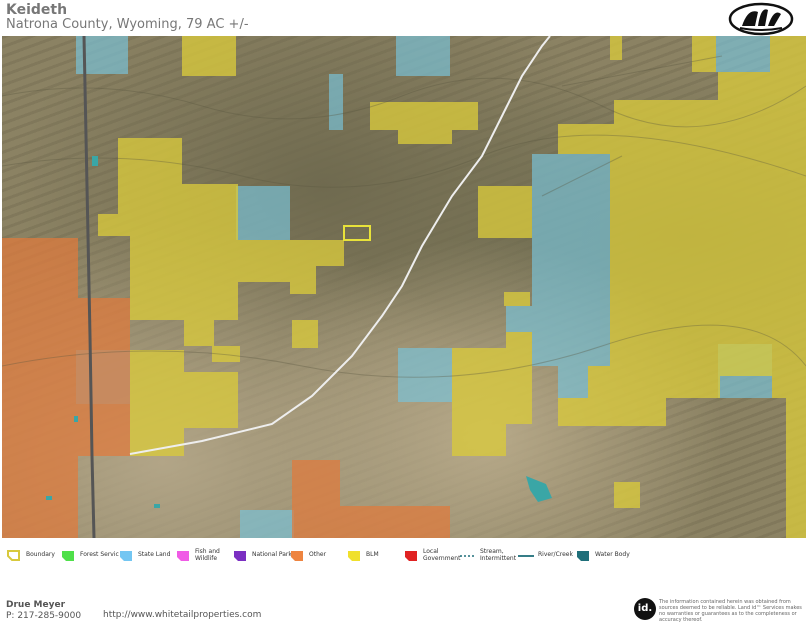  Describe the element at coordinates (40, 554) in the screenshot. I see `legend-label: Boundary` at that location.